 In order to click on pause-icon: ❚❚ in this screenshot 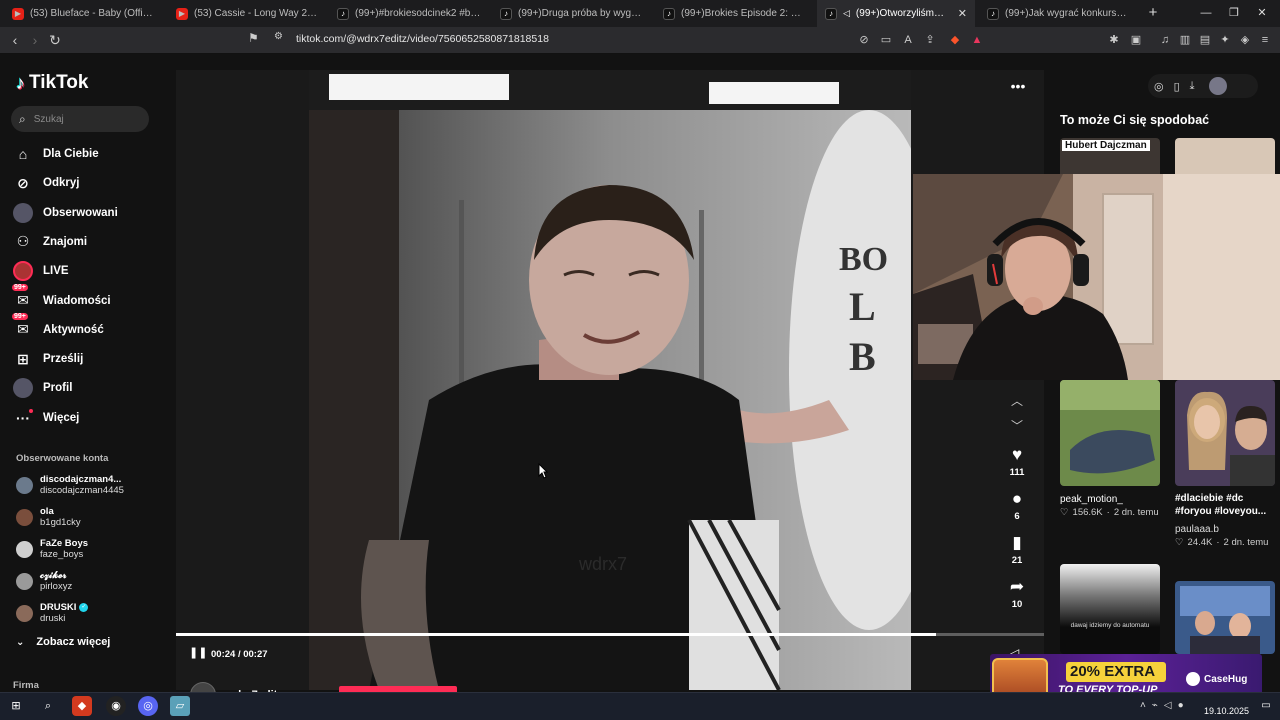, I will do `click(198, 654)`.